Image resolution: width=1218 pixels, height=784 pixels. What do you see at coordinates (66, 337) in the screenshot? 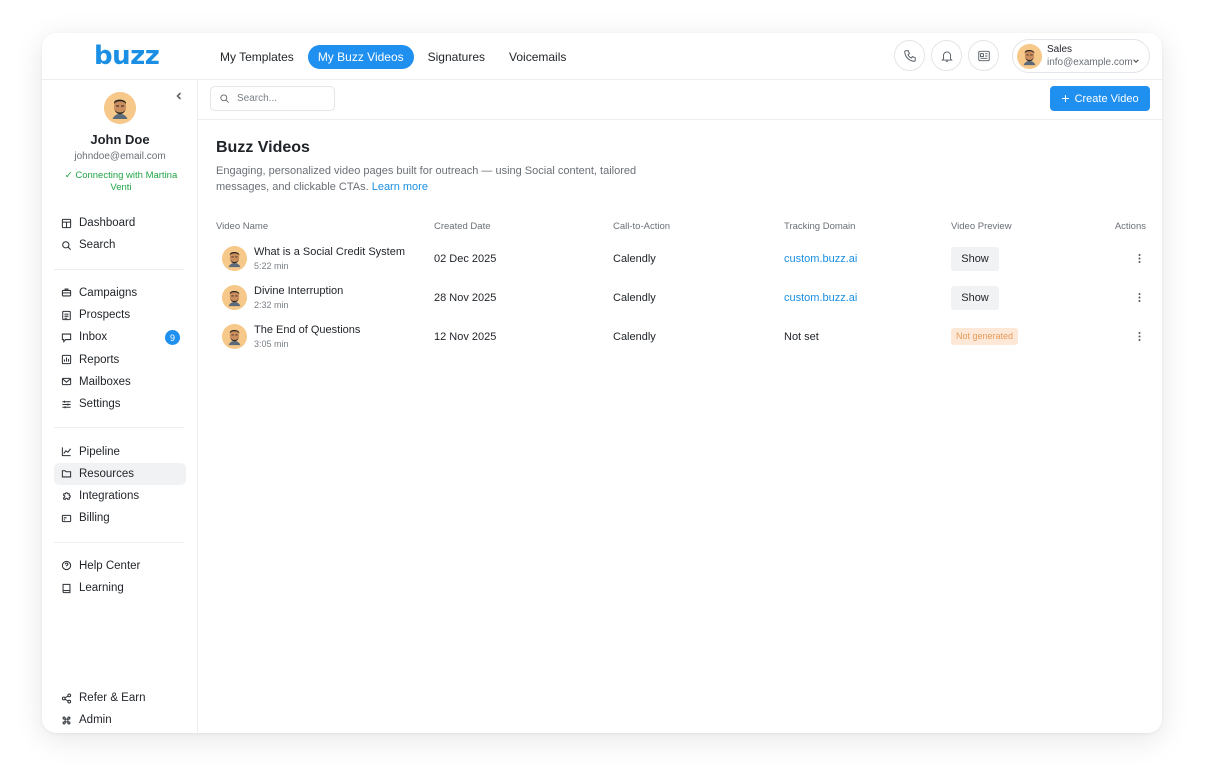
I see `chat-icon` at bounding box center [66, 337].